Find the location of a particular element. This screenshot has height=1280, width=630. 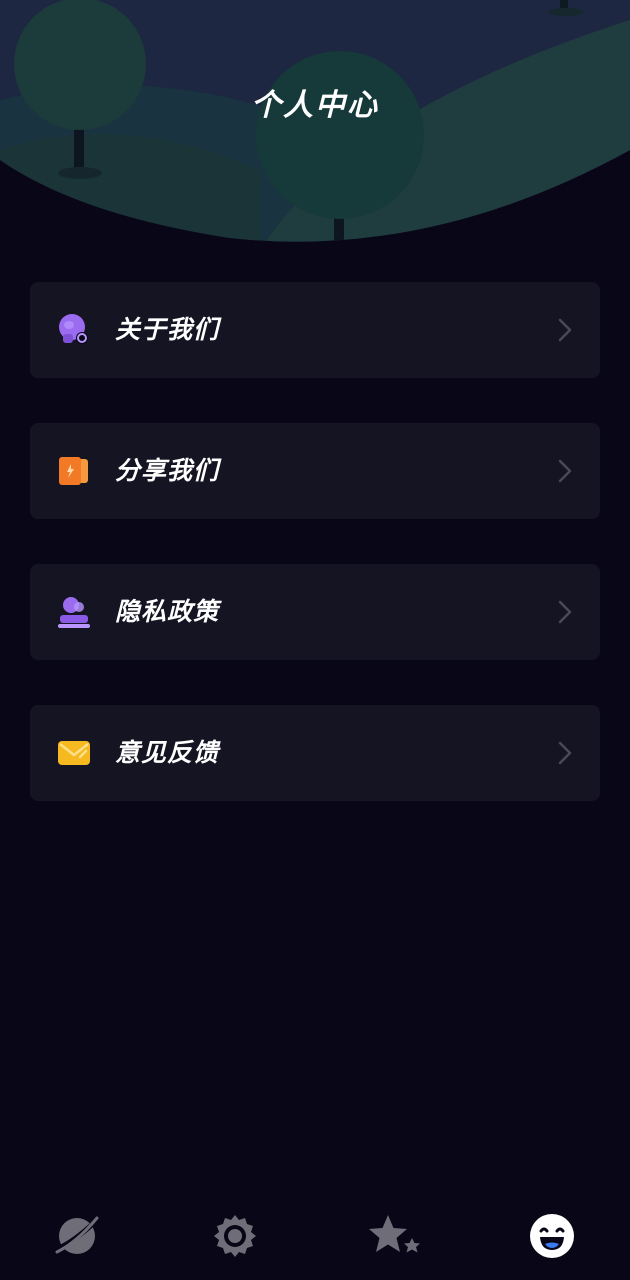

smiley-face-icon is located at coordinates (552, 1236).